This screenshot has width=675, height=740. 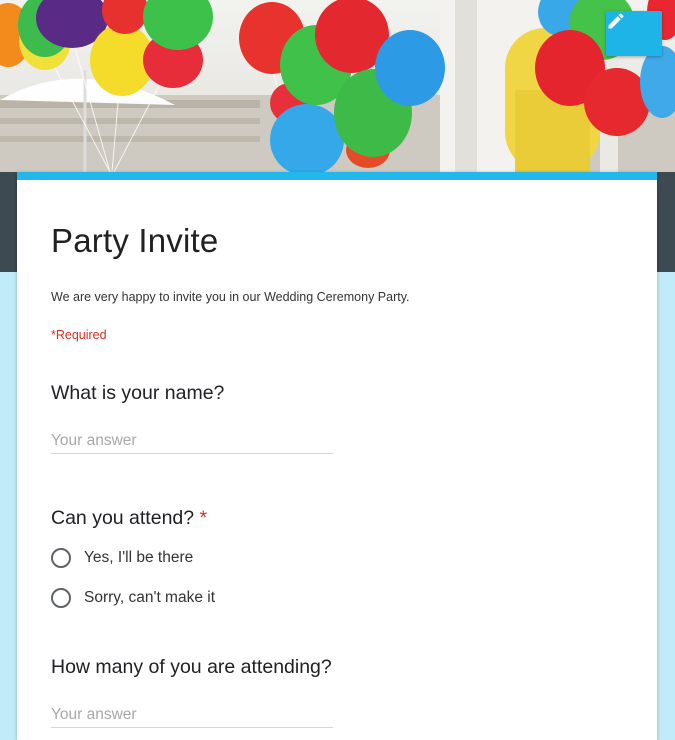 I want to click on question-attend-label: Can you attend? *, so click(x=129, y=518).